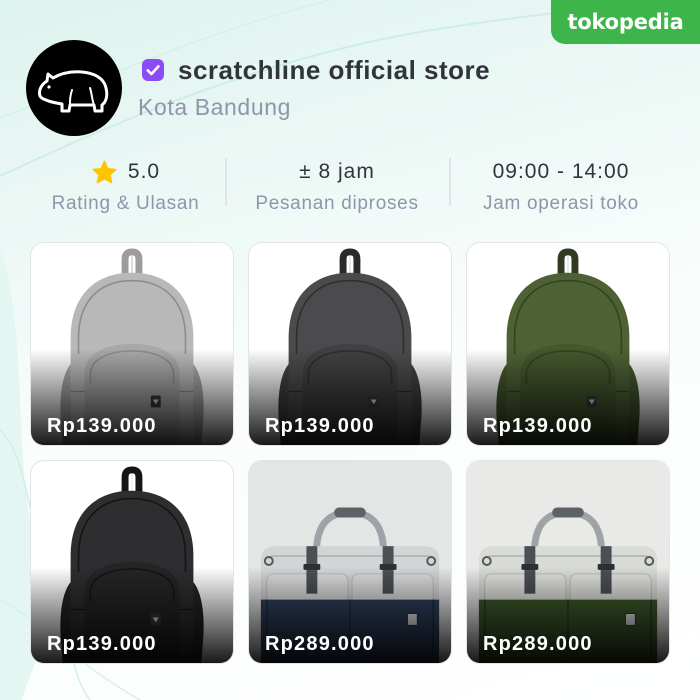 The width and height of the screenshot is (700, 700). Describe the element at coordinates (561, 171) in the screenshot. I see `operating-hours-value: 09:00 - 14:00` at that location.